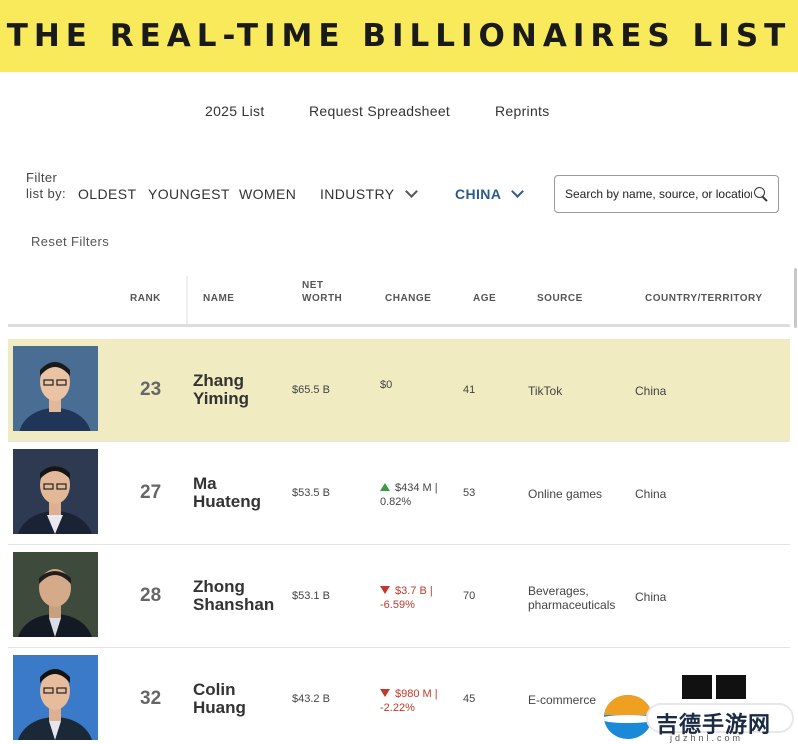 This screenshot has width=798, height=744. I want to click on header-divider, so click(187, 301).